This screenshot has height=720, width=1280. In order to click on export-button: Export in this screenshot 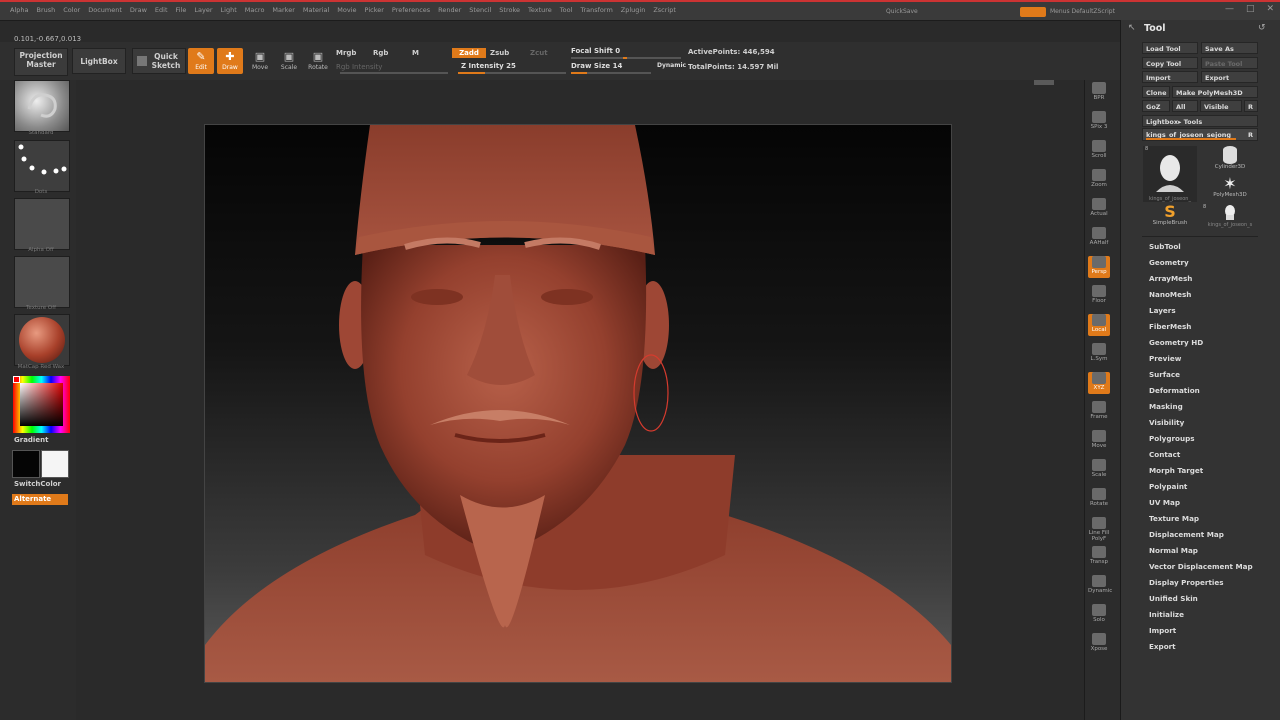, I will do `click(1229, 77)`.